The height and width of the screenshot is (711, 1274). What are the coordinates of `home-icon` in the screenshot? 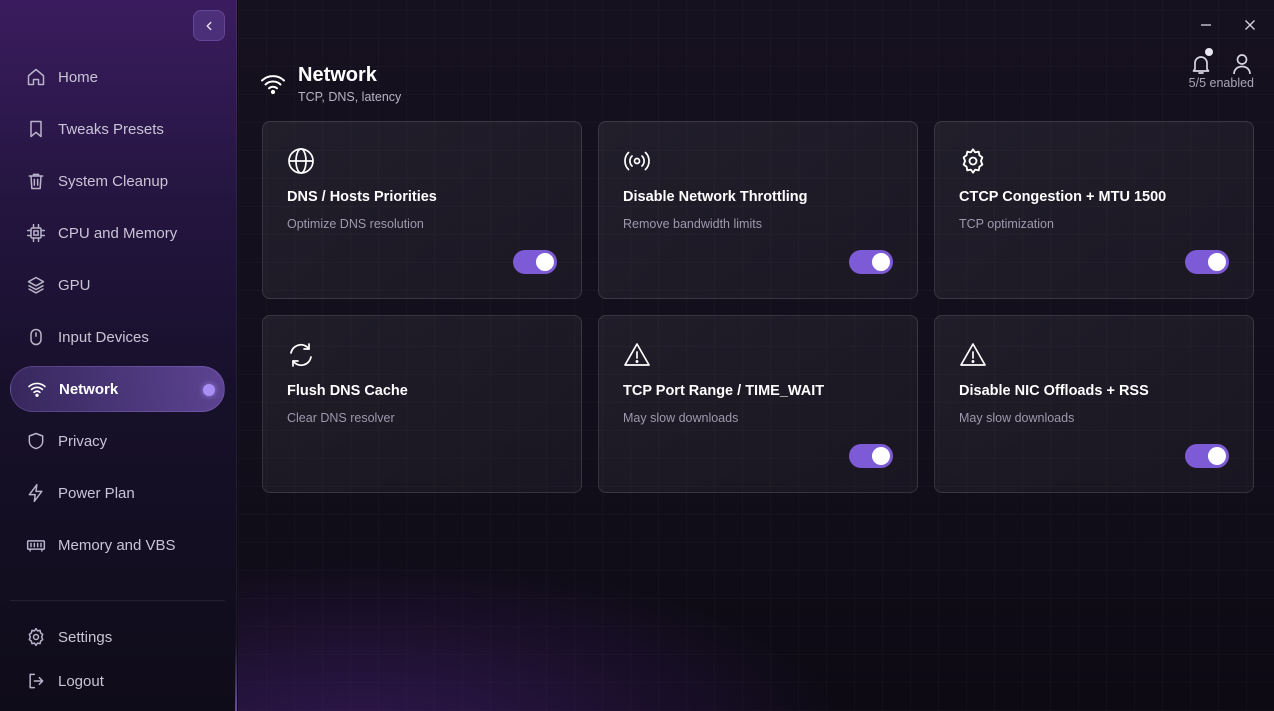 It's located at (36, 77).